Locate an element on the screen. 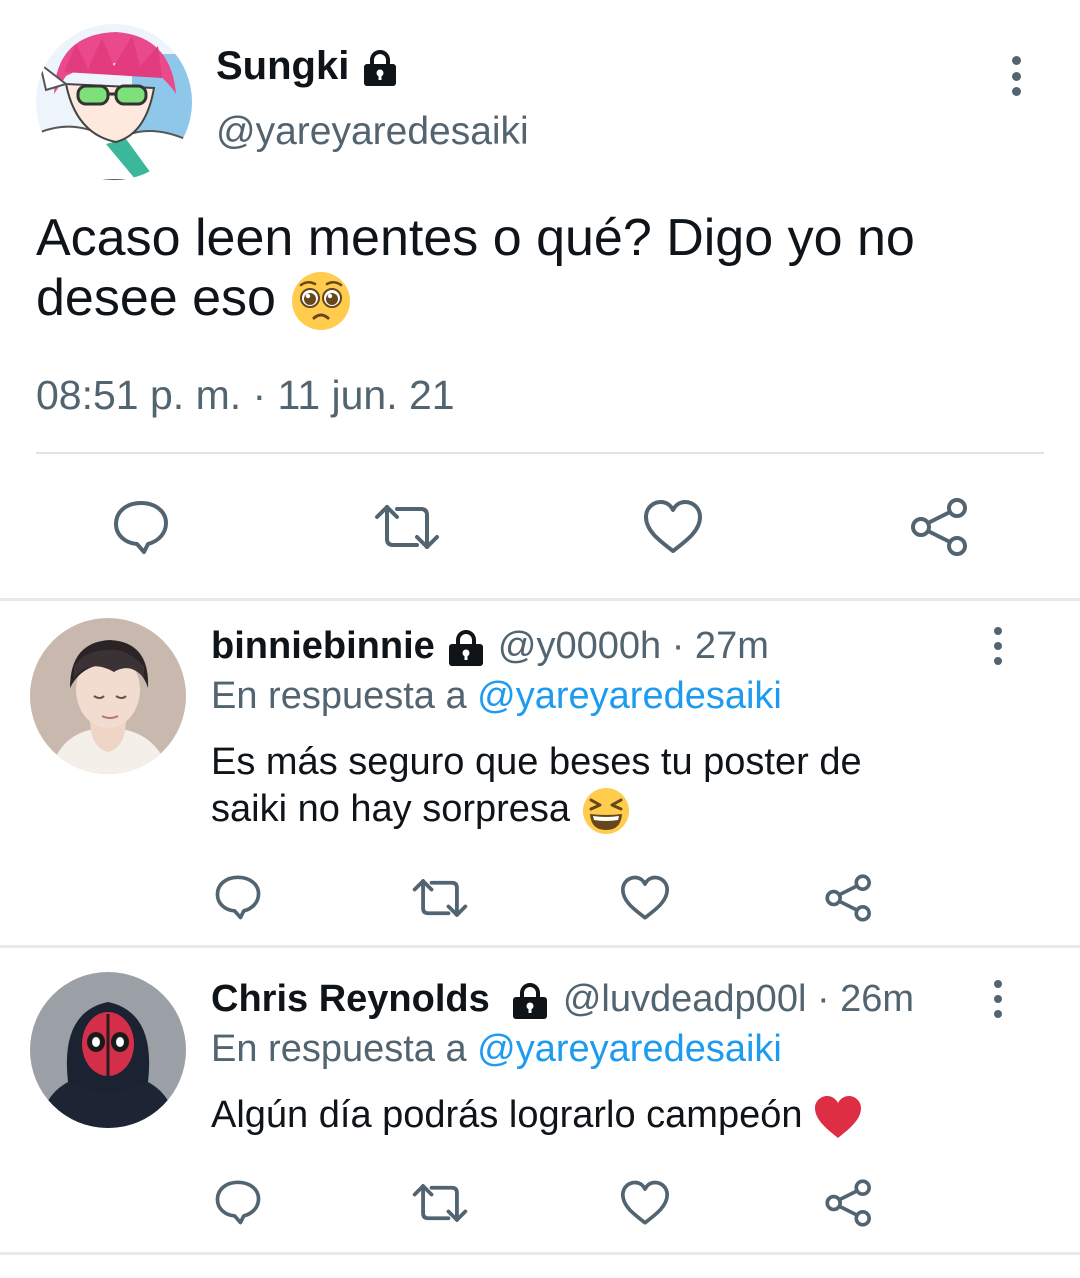 The image size is (1080, 1278). grinning-squinting-face-emoji is located at coordinates (605, 811).